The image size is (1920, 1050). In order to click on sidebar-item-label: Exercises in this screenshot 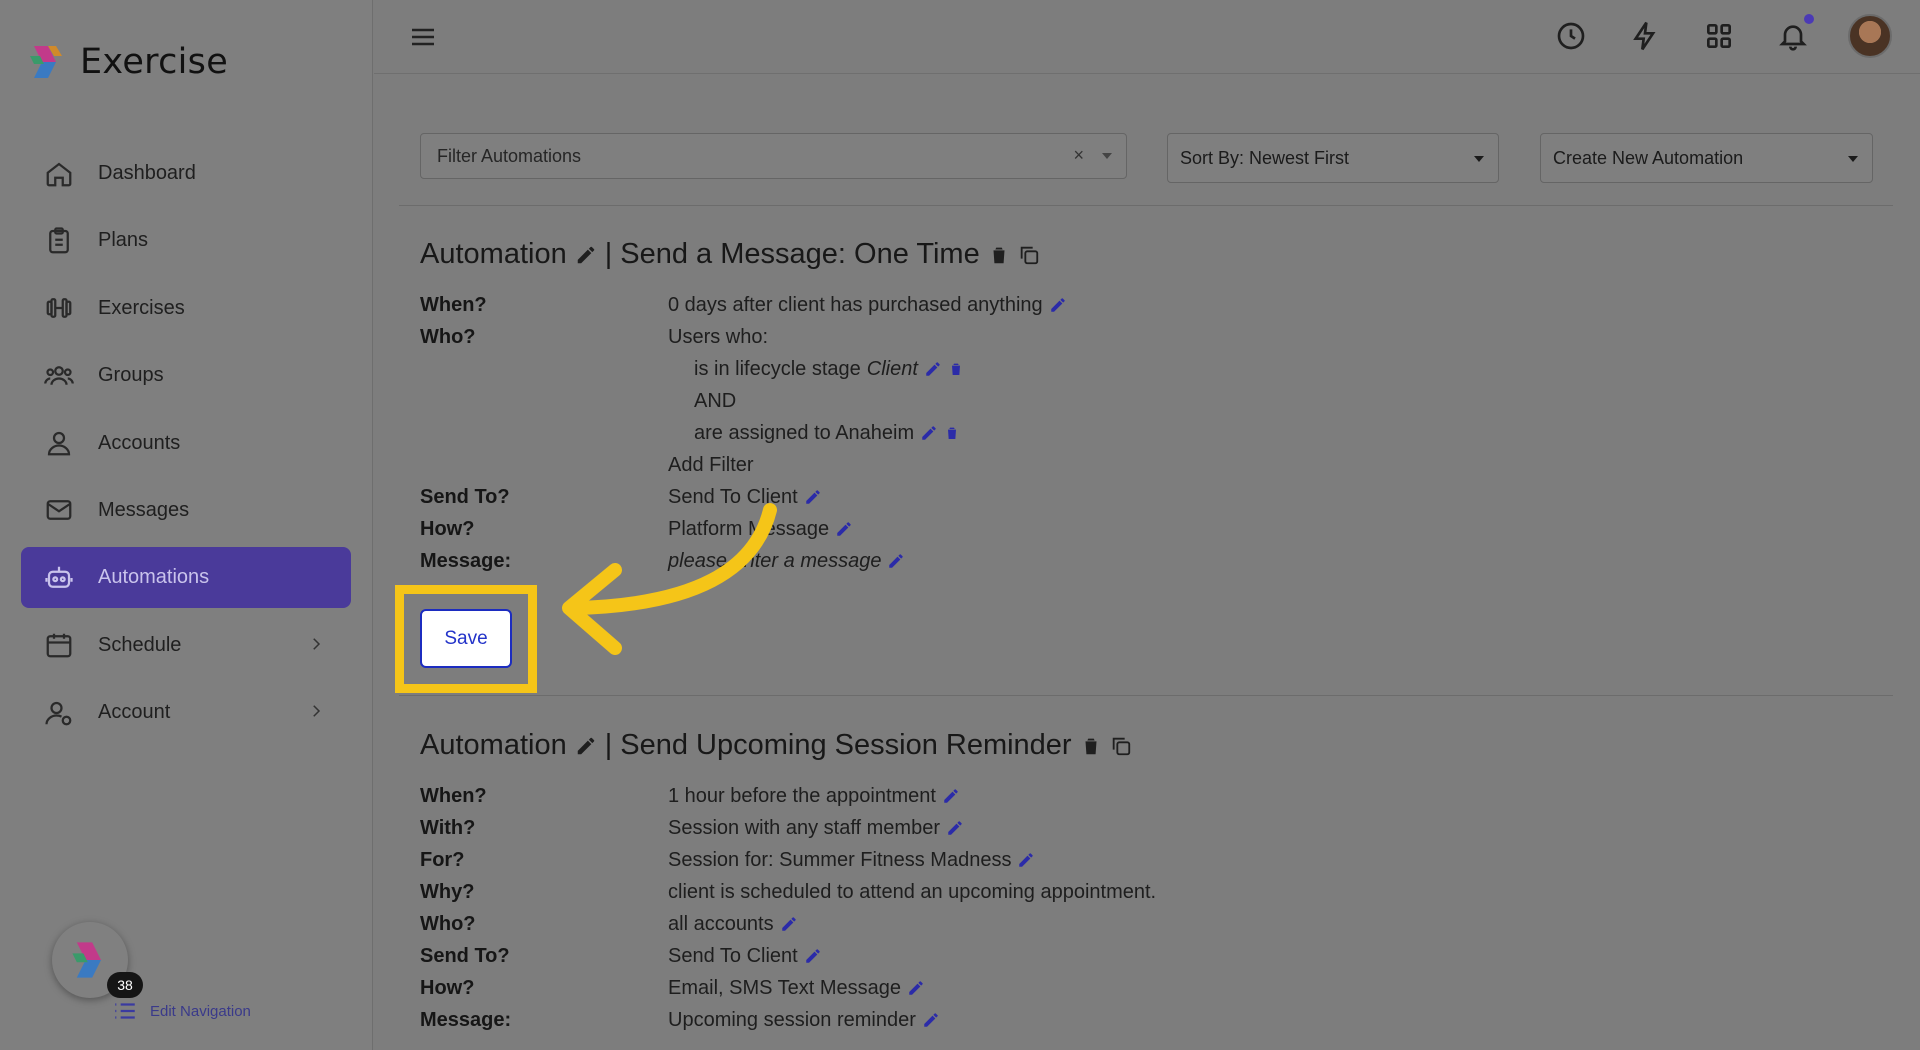, I will do `click(141, 307)`.